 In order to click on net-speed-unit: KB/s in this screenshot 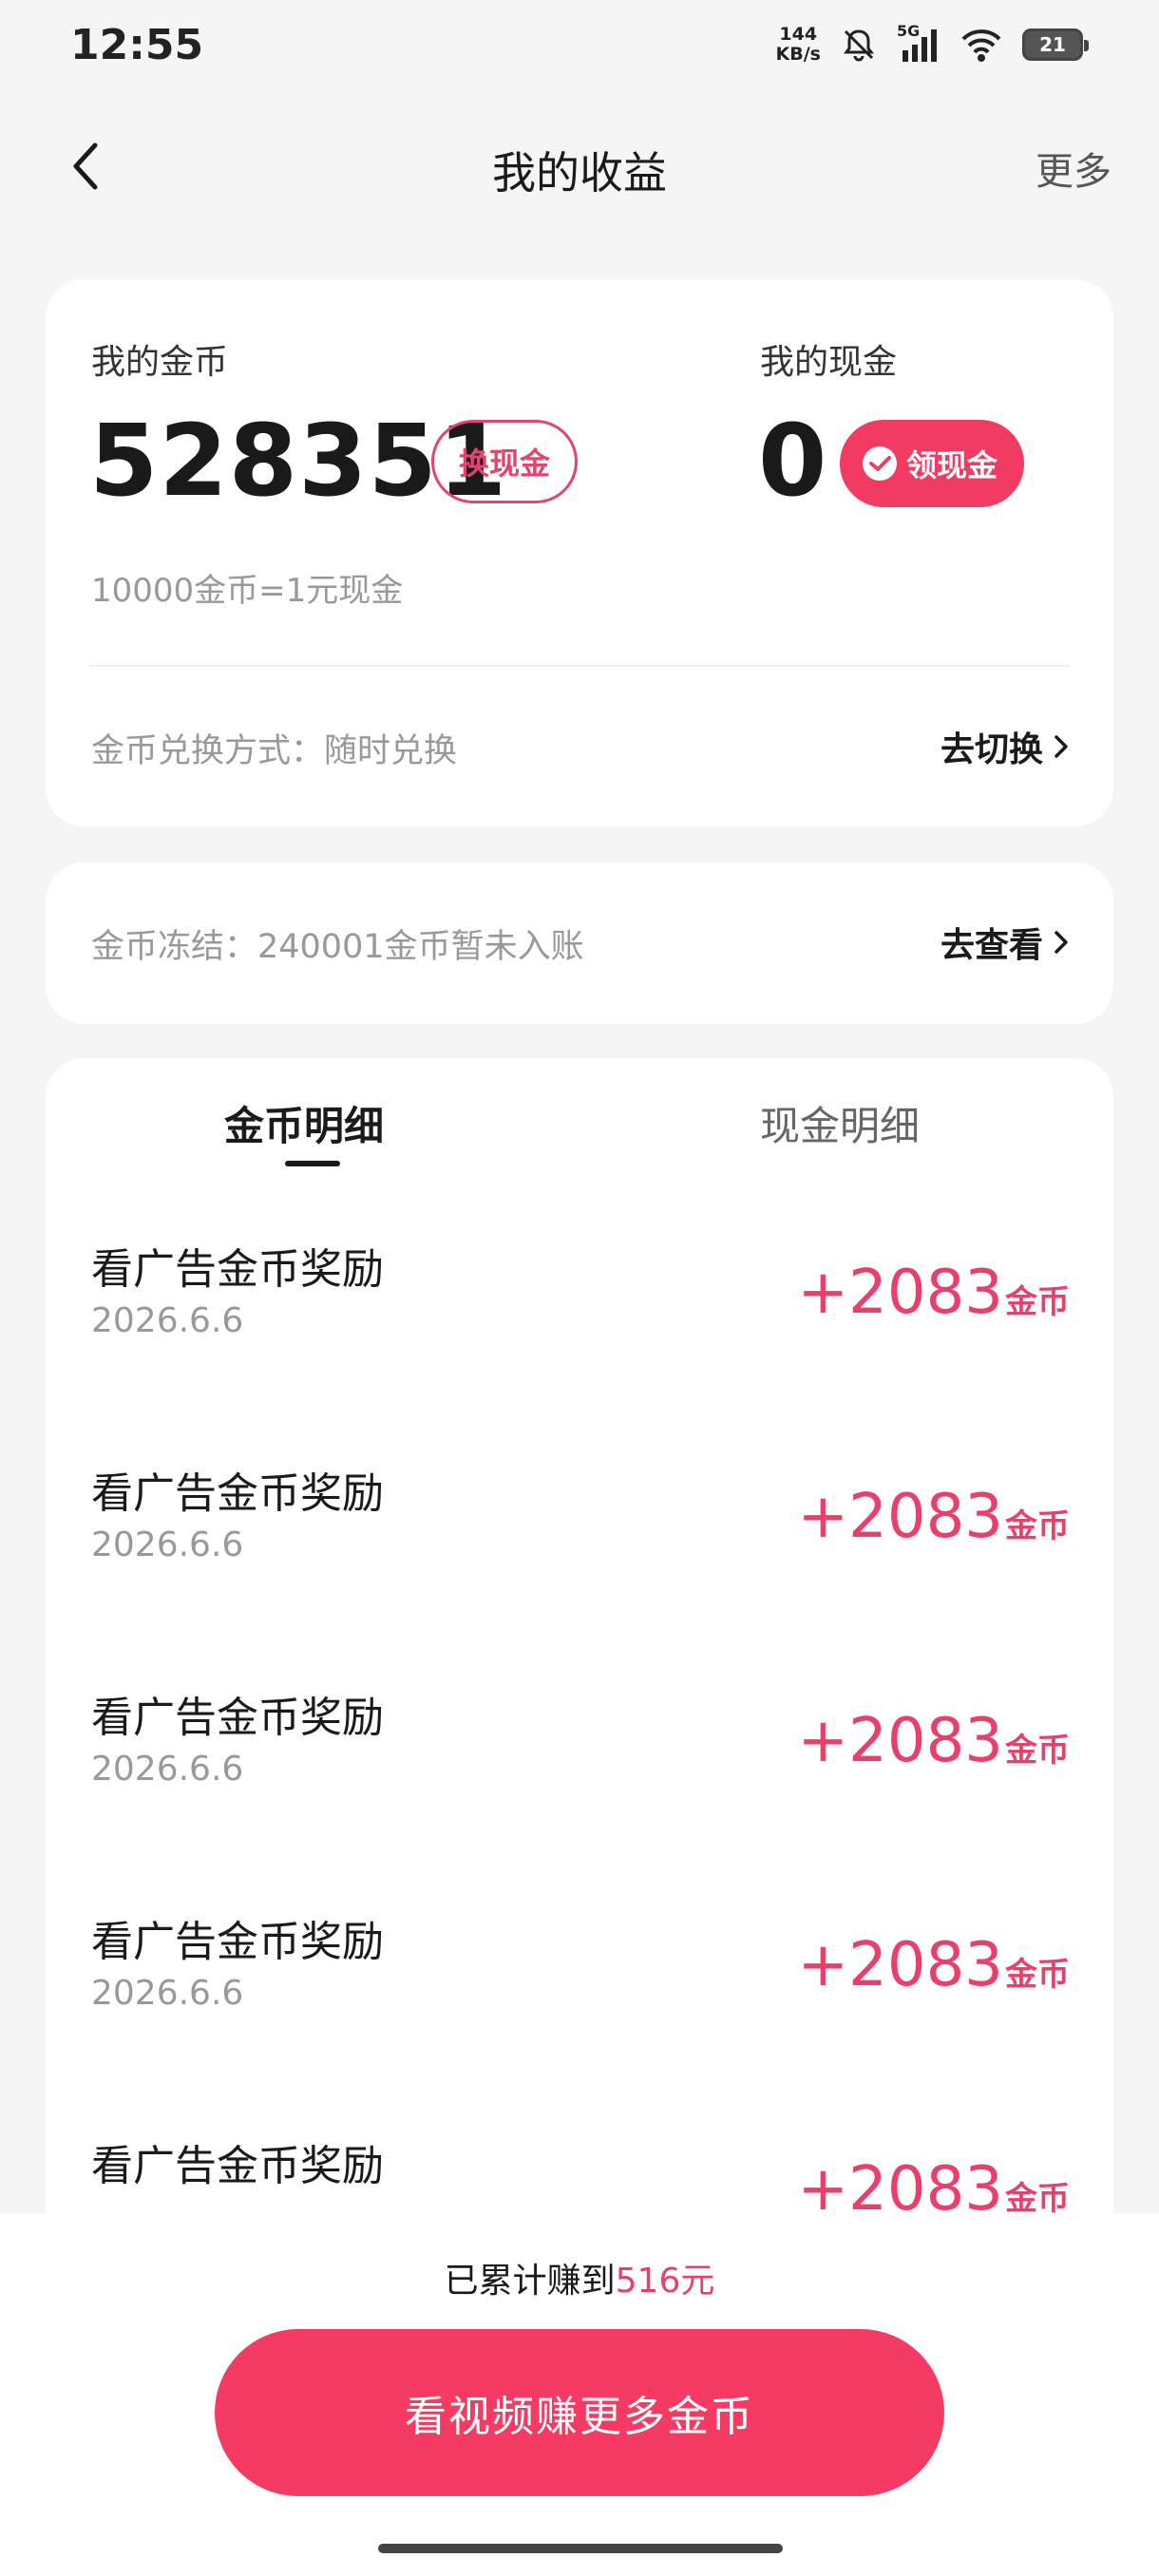, I will do `click(798, 54)`.